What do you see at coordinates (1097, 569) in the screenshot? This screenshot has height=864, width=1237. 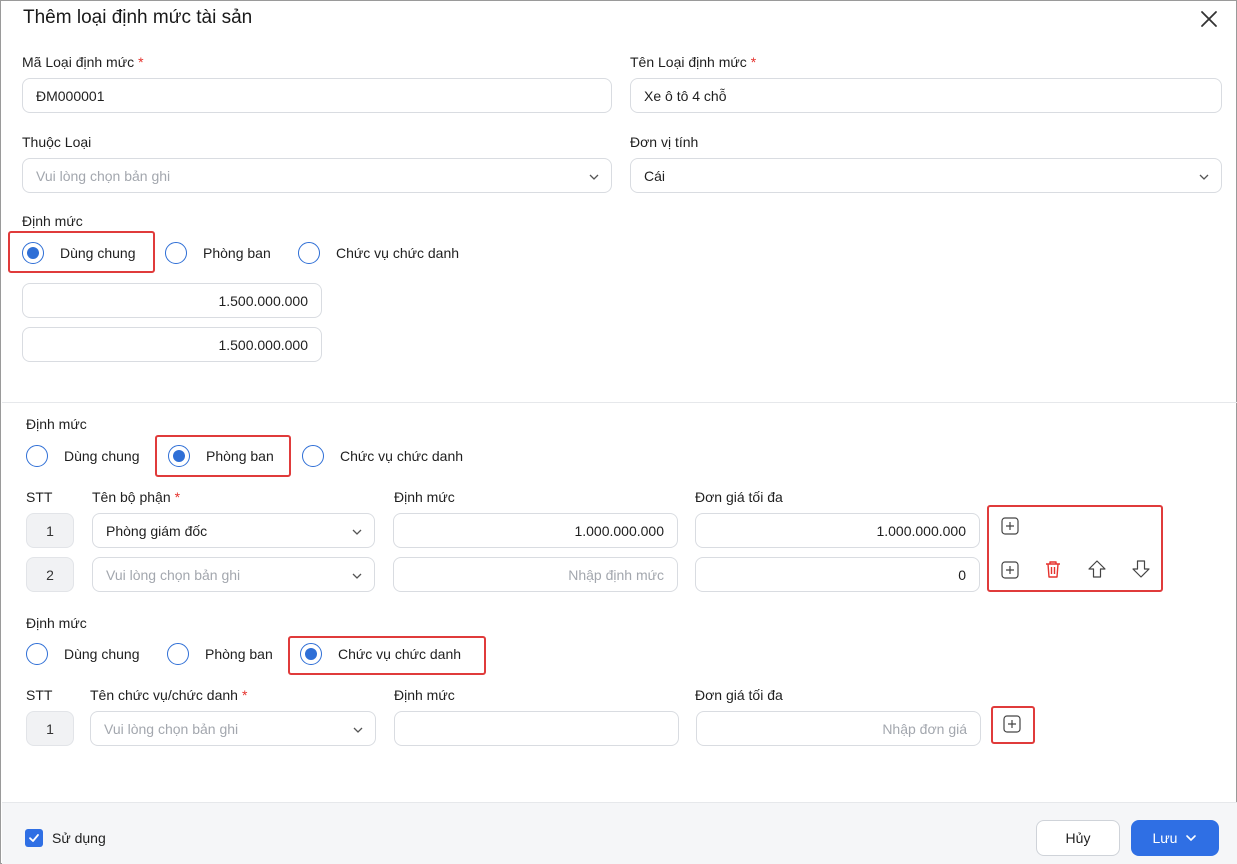 I see `arrow-up-icon` at bounding box center [1097, 569].